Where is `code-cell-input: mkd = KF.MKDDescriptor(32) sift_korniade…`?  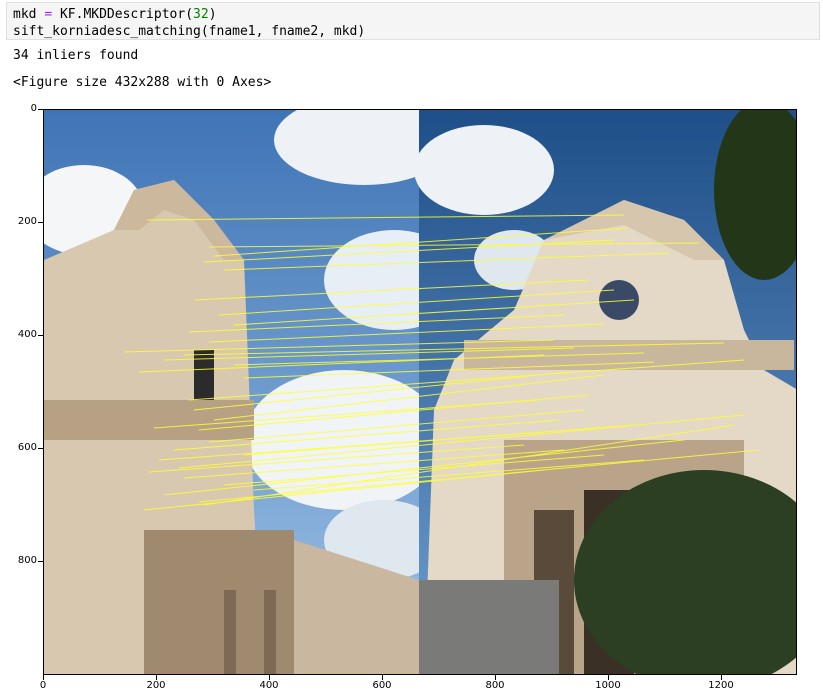
code-cell-input: mkd = KF.MKDDescriptor(32) sift_korniade… is located at coordinates (413, 21).